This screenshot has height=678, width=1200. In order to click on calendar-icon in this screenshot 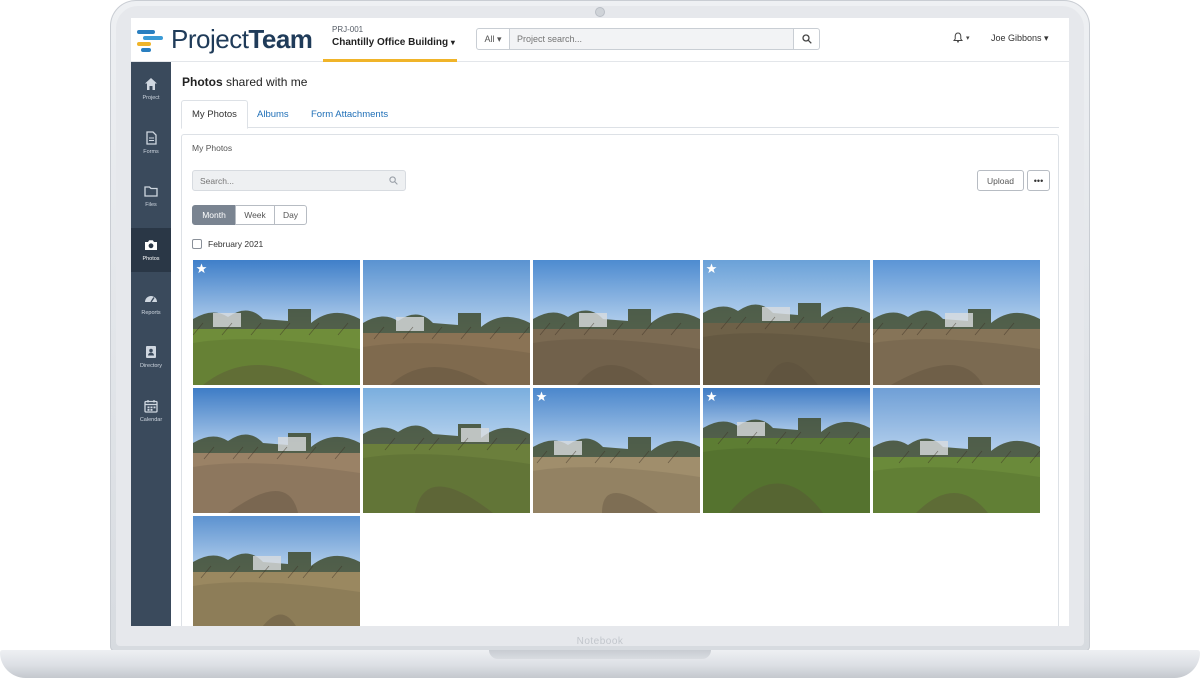, I will do `click(151, 406)`.